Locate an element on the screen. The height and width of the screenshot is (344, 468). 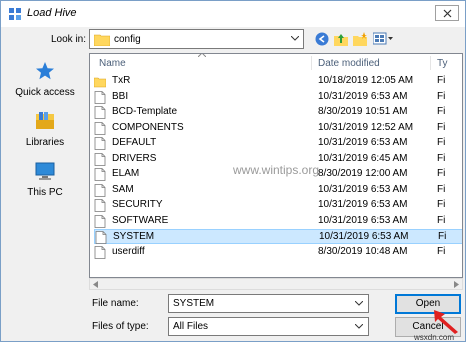
place-libraries: Libraries is located at coordinates (45, 134).